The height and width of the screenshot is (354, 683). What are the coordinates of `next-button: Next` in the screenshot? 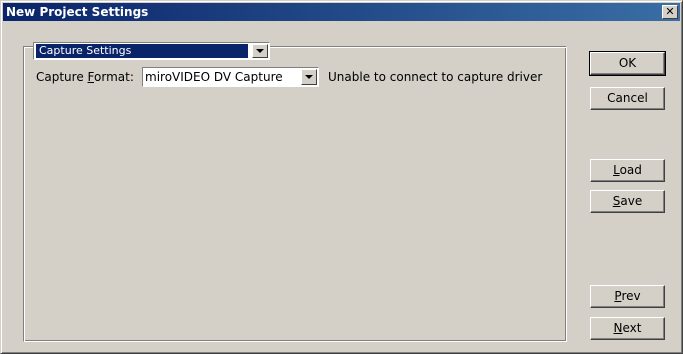 It's located at (627, 328).